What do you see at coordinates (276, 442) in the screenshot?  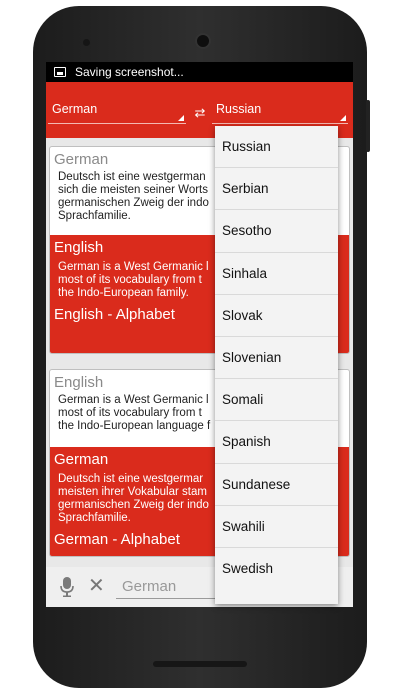 I see `dropdown-option: Spanish` at bounding box center [276, 442].